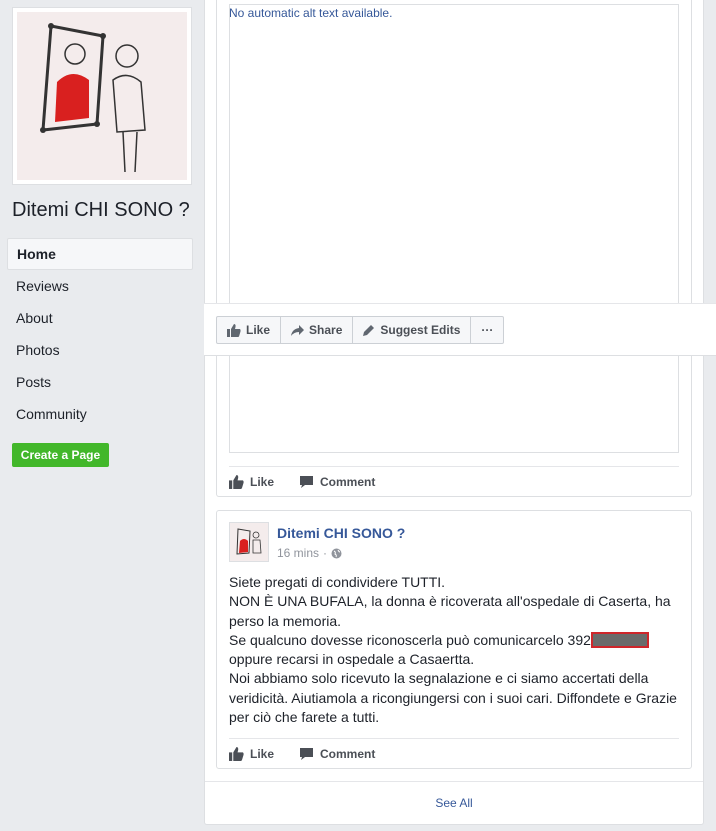 This screenshot has width=716, height=831. What do you see at coordinates (326, 330) in the screenshot?
I see `photo-share-label: Share` at bounding box center [326, 330].